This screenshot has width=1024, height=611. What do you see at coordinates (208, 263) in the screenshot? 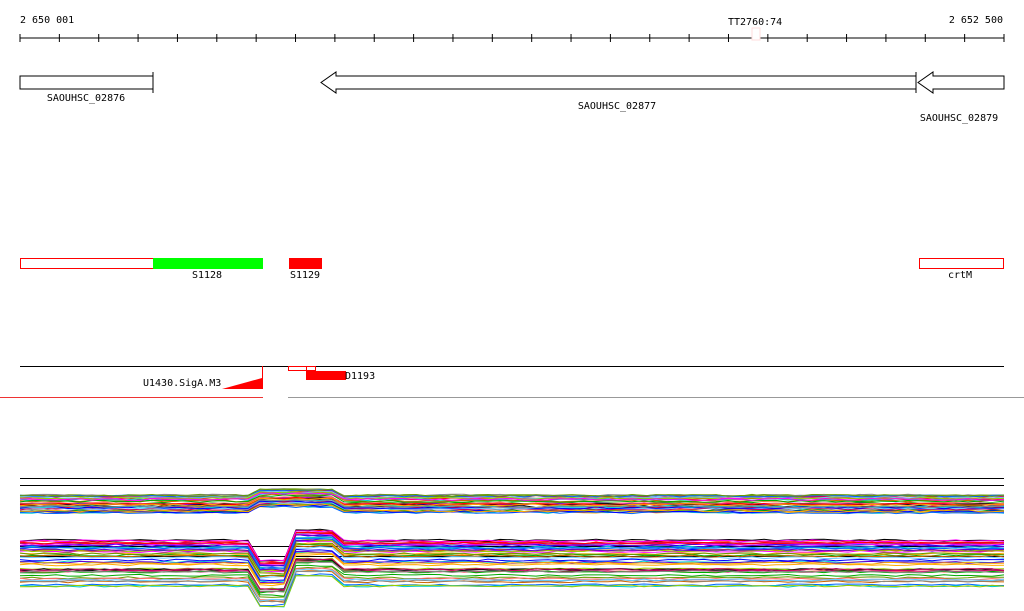
I see `feature-S1128` at bounding box center [208, 263].